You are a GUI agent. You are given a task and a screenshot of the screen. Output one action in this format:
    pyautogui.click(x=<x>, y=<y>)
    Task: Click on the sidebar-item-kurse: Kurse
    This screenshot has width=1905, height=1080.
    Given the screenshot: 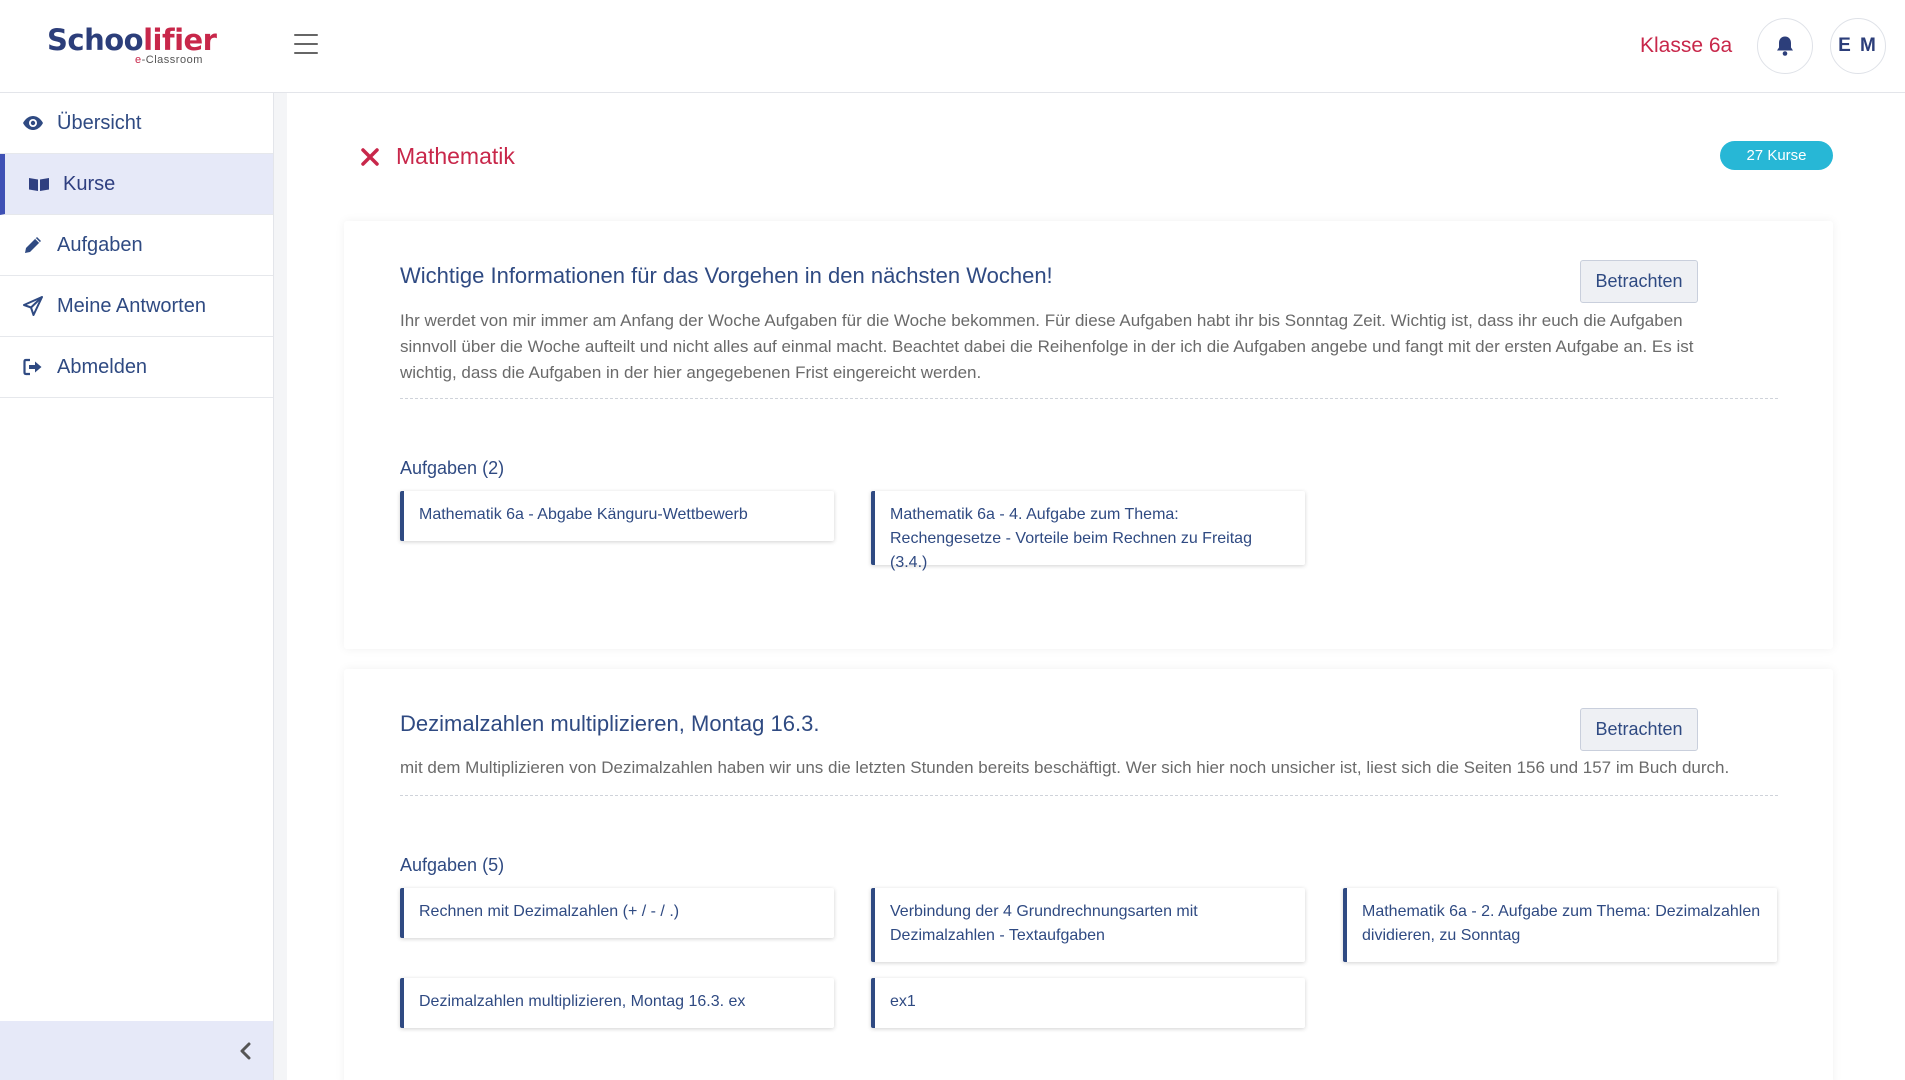 What is the action you would take?
    pyautogui.click(x=136, y=184)
    